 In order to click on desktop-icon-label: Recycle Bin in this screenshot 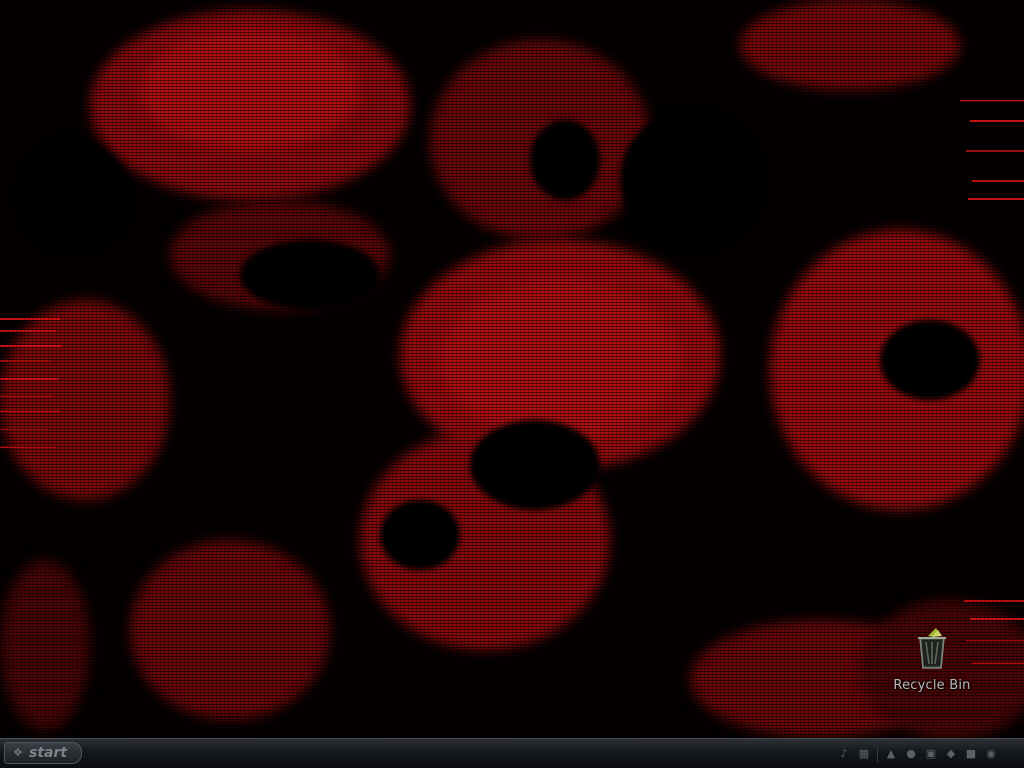, I will do `click(932, 685)`.